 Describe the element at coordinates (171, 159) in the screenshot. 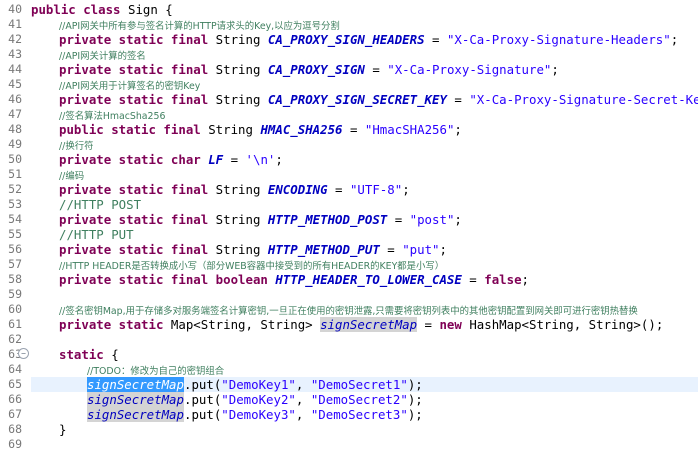

I see `code-line: private static char LF = '\n';` at that location.